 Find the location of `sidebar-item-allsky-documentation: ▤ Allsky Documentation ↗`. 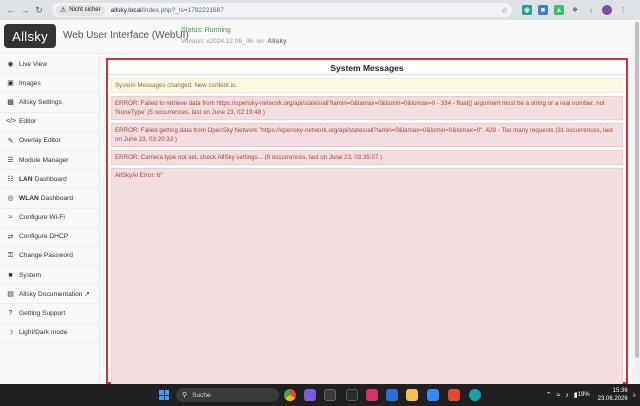

sidebar-item-allsky-documentation: ▤ Allsky Documentation ↗ is located at coordinates (49, 295).